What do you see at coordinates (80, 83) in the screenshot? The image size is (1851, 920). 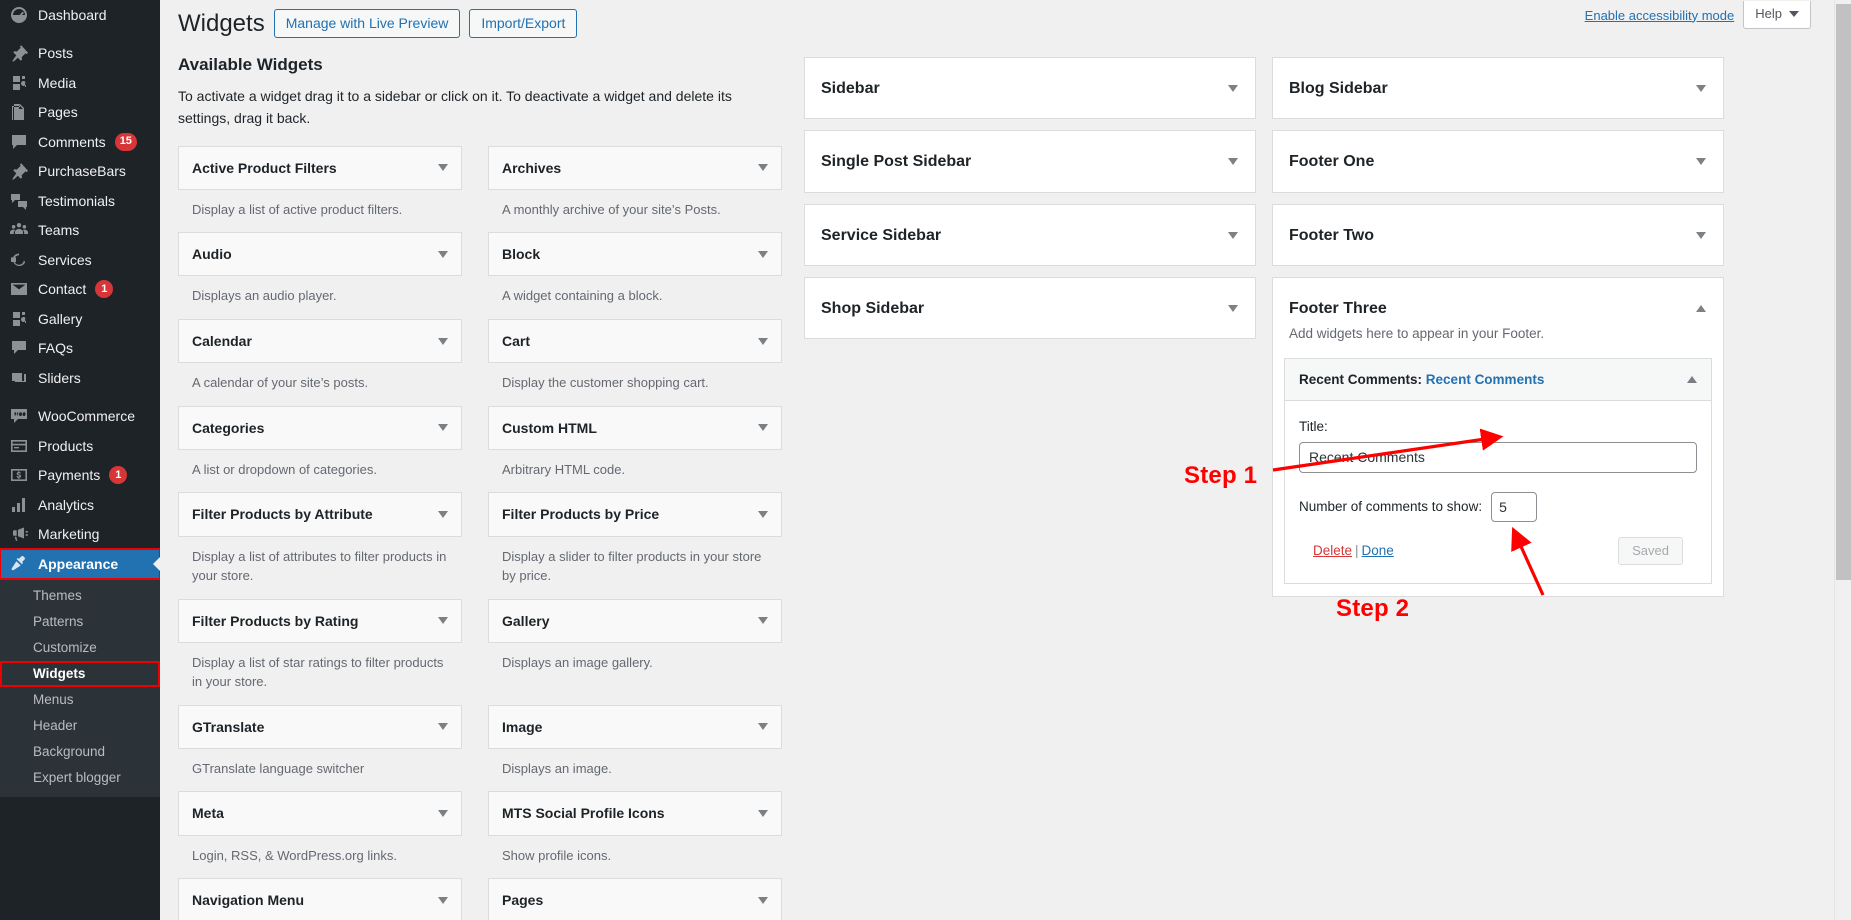 I see `sidebar-item-media: Media` at bounding box center [80, 83].